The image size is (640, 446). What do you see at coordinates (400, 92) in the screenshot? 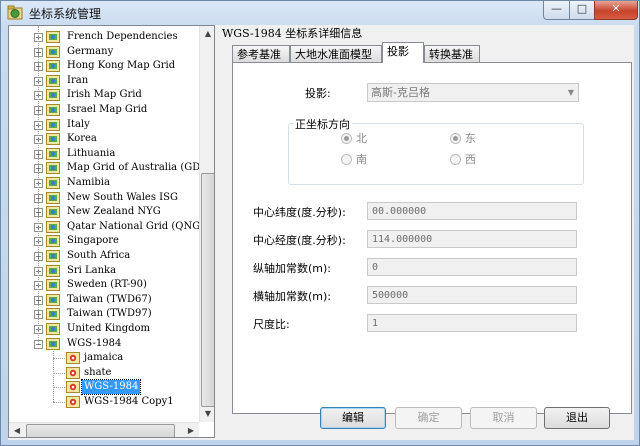
I see `projection-select-value: 高斯-克吕格` at bounding box center [400, 92].